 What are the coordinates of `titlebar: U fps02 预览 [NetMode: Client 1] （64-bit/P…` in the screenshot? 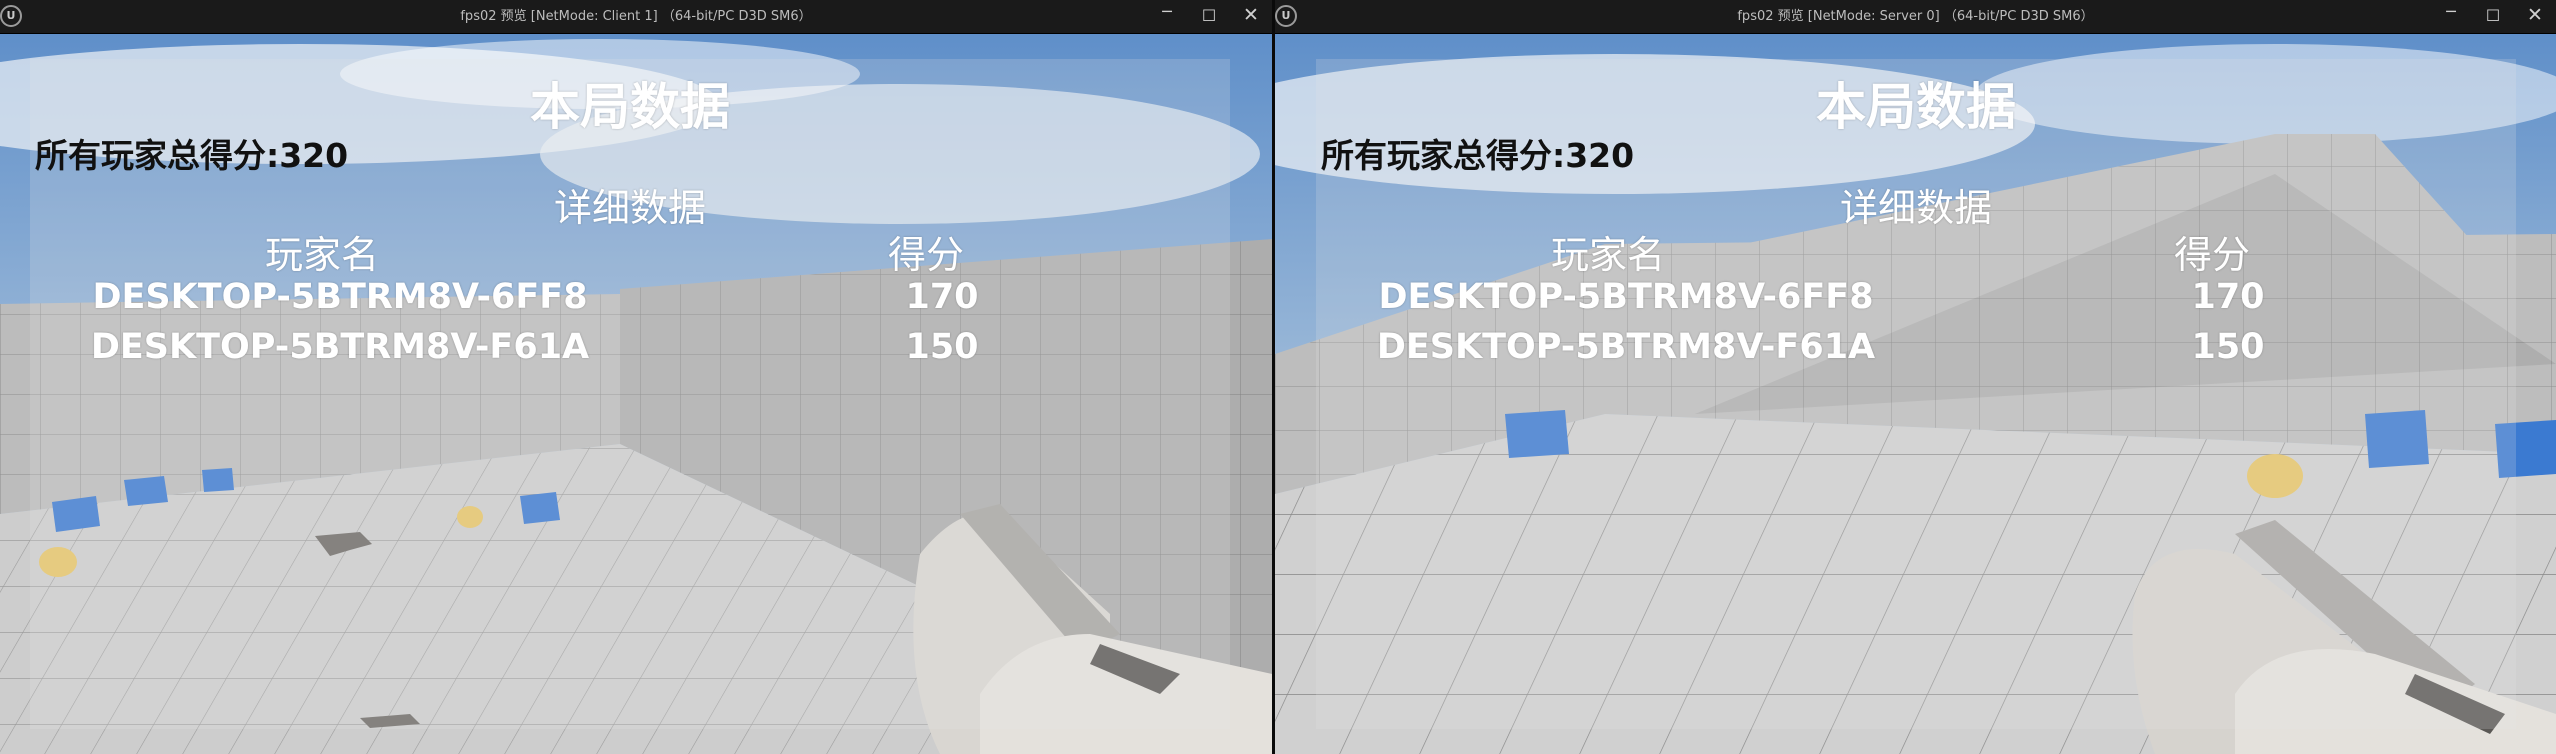 It's located at (636, 17).